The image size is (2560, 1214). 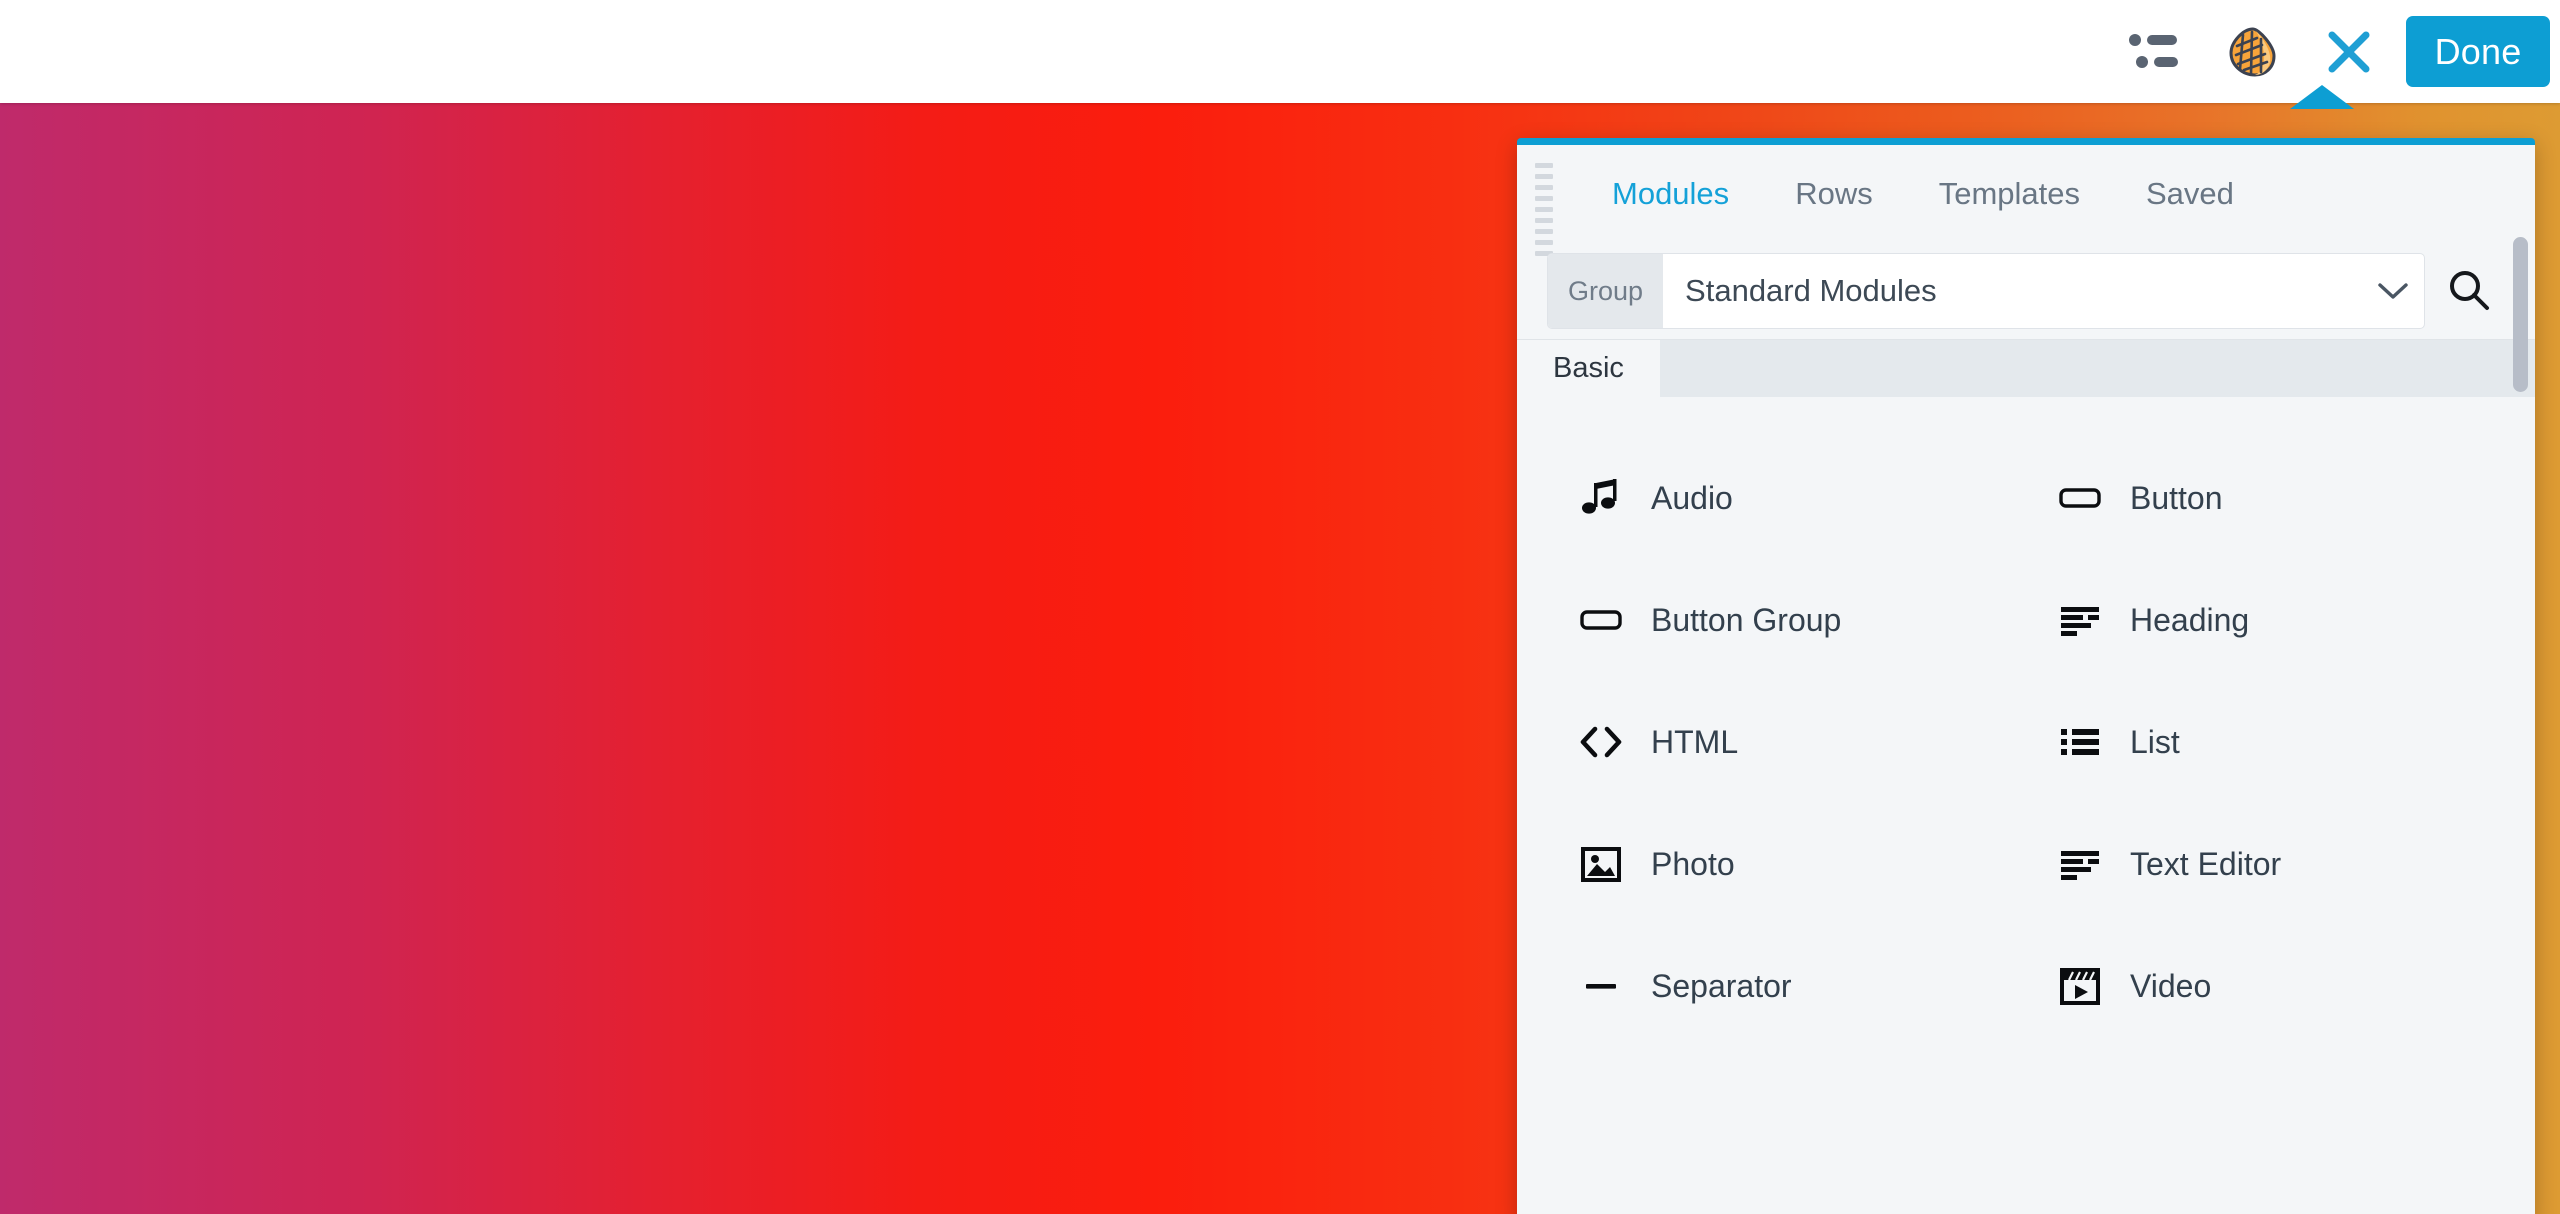 What do you see at coordinates (1746, 619) in the screenshot?
I see `module-label: Button Group` at bounding box center [1746, 619].